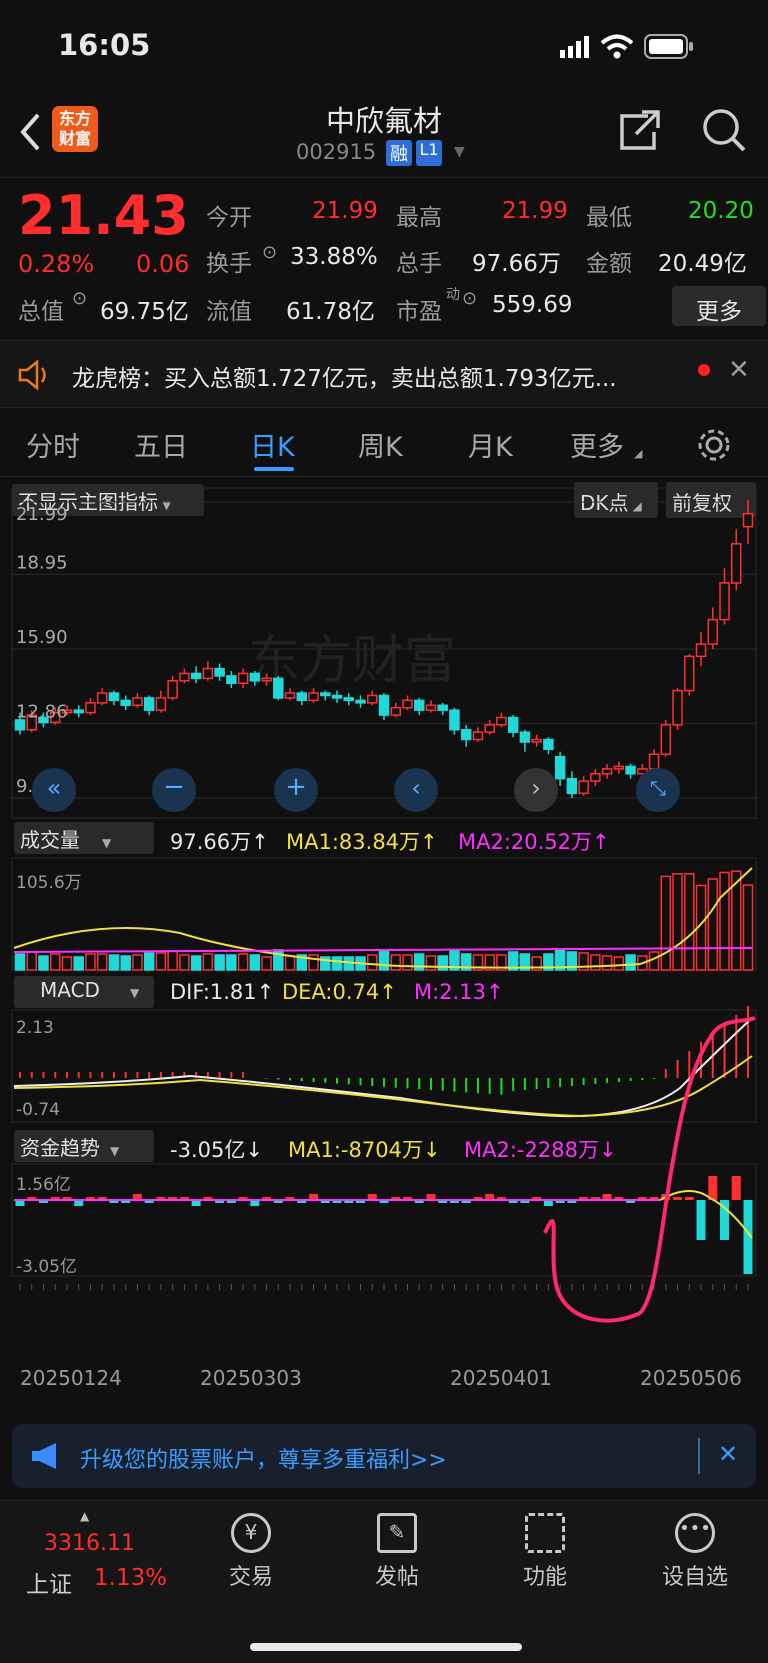 This screenshot has height=1663, width=768. Describe the element at coordinates (85, 1516) in the screenshot. I see `triangle-up-icon: ▲` at that location.